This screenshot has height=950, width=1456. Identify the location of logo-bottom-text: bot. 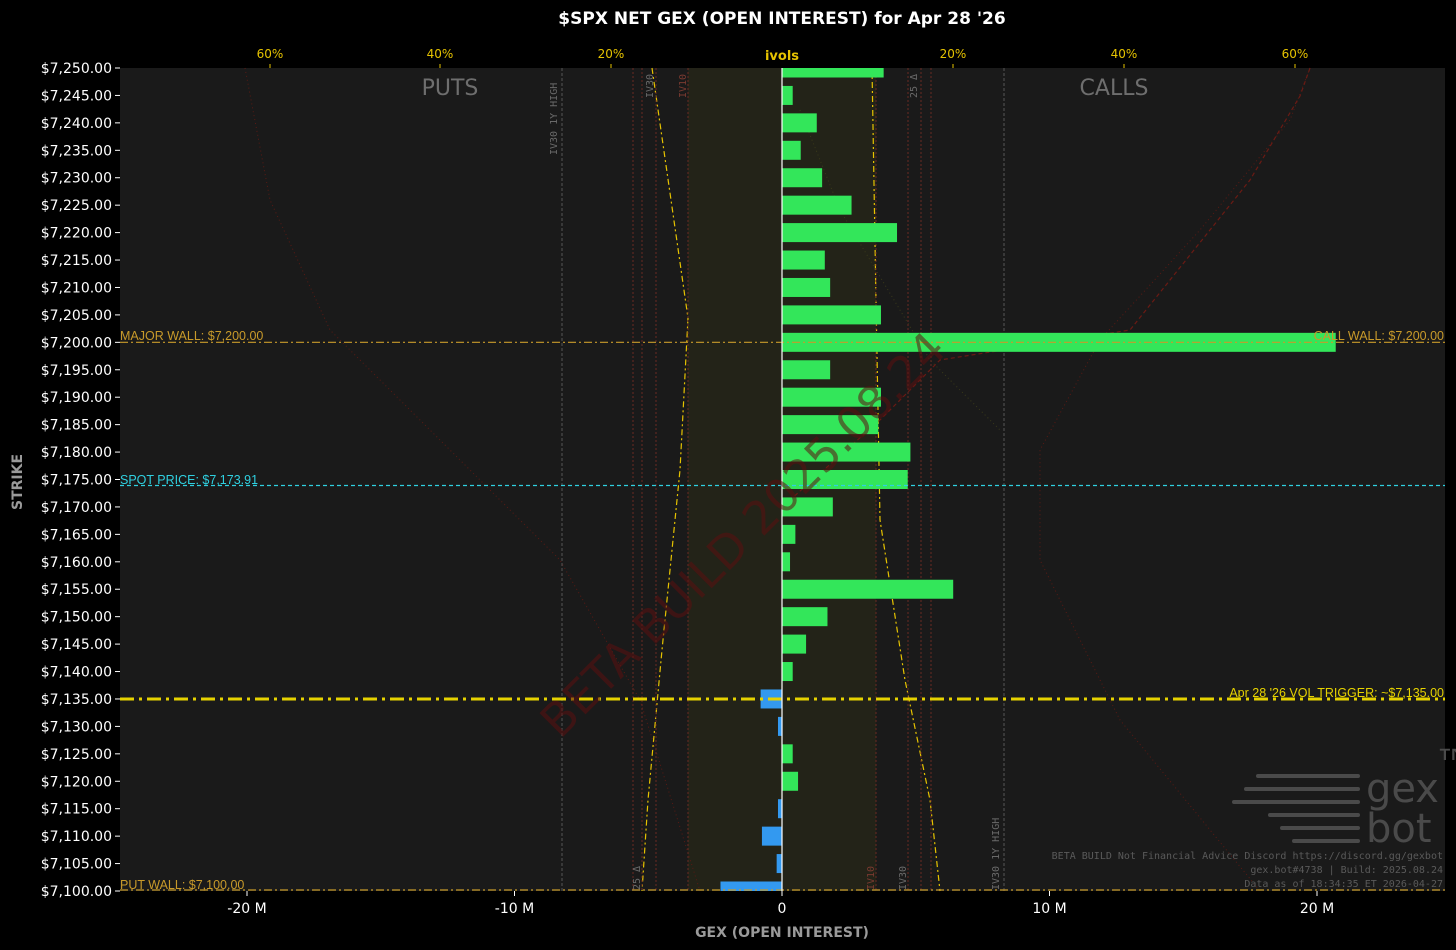
(1399, 829).